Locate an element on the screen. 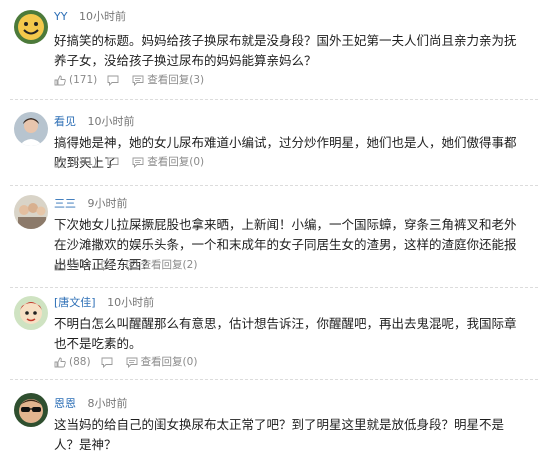  timestamp: 9小时前 is located at coordinates (107, 203).